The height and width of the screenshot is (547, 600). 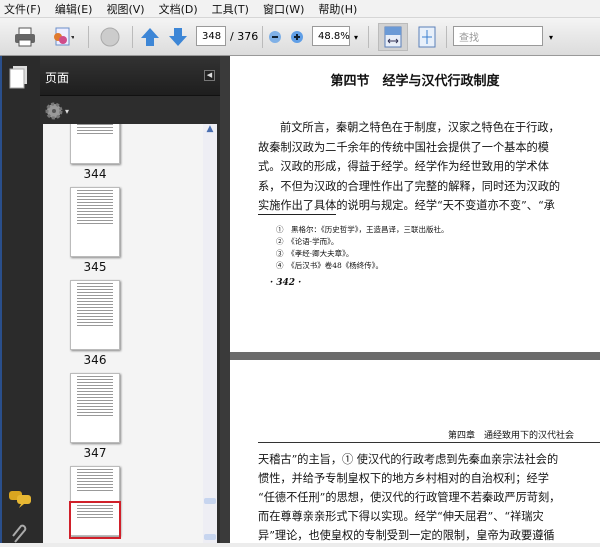 I want to click on plus-circle-icon, so click(x=297, y=37).